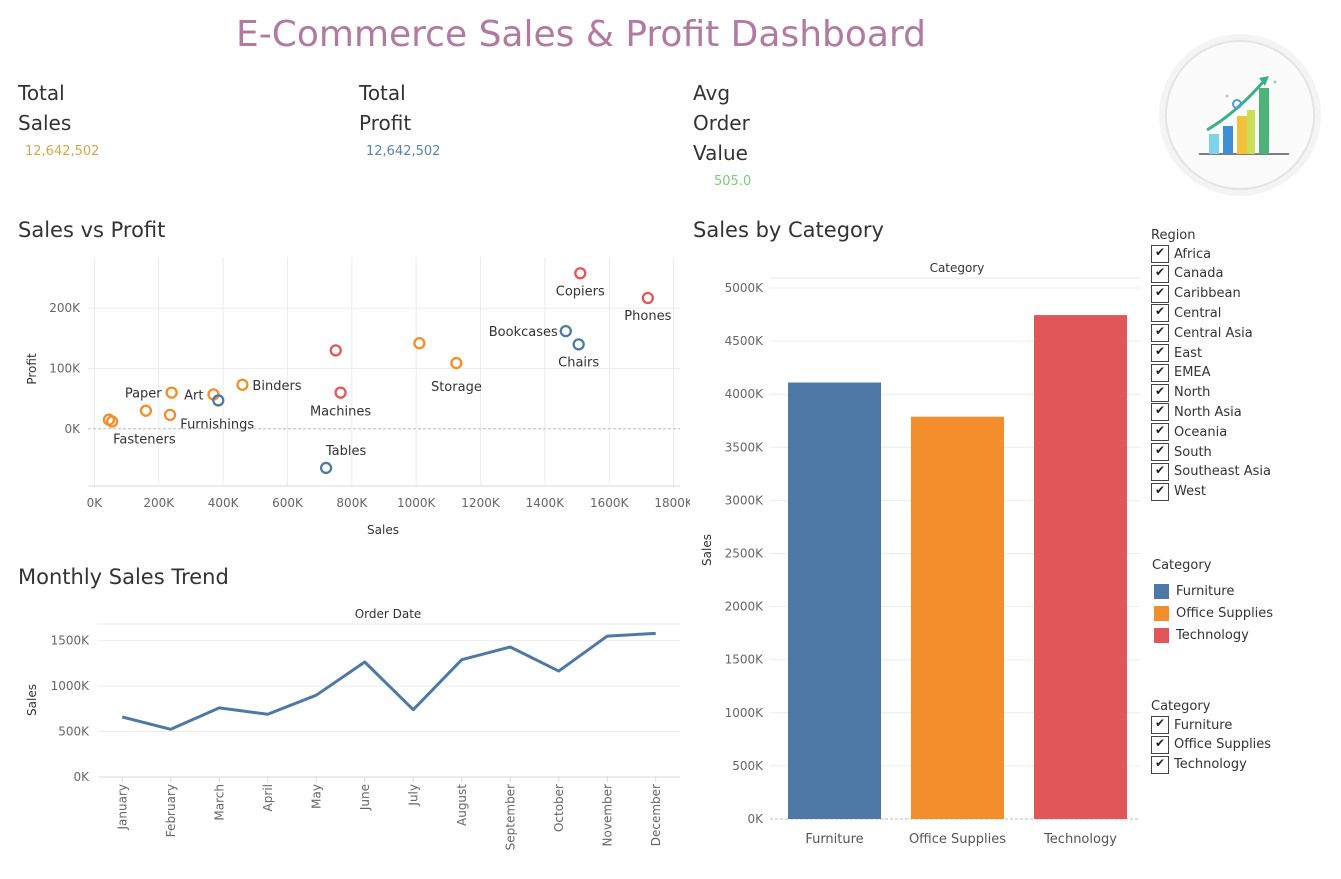 The height and width of the screenshot is (879, 1341). Describe the element at coordinates (745, 341) in the screenshot. I see `y-tick-label: 4500K` at that location.